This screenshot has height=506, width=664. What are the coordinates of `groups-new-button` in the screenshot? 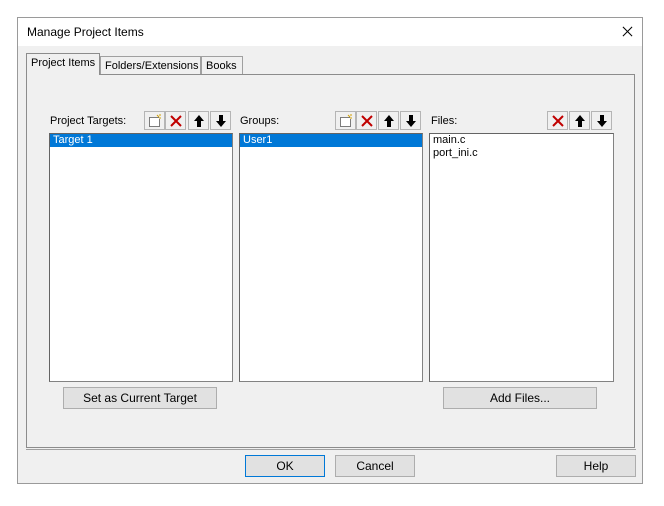 It's located at (345, 120).